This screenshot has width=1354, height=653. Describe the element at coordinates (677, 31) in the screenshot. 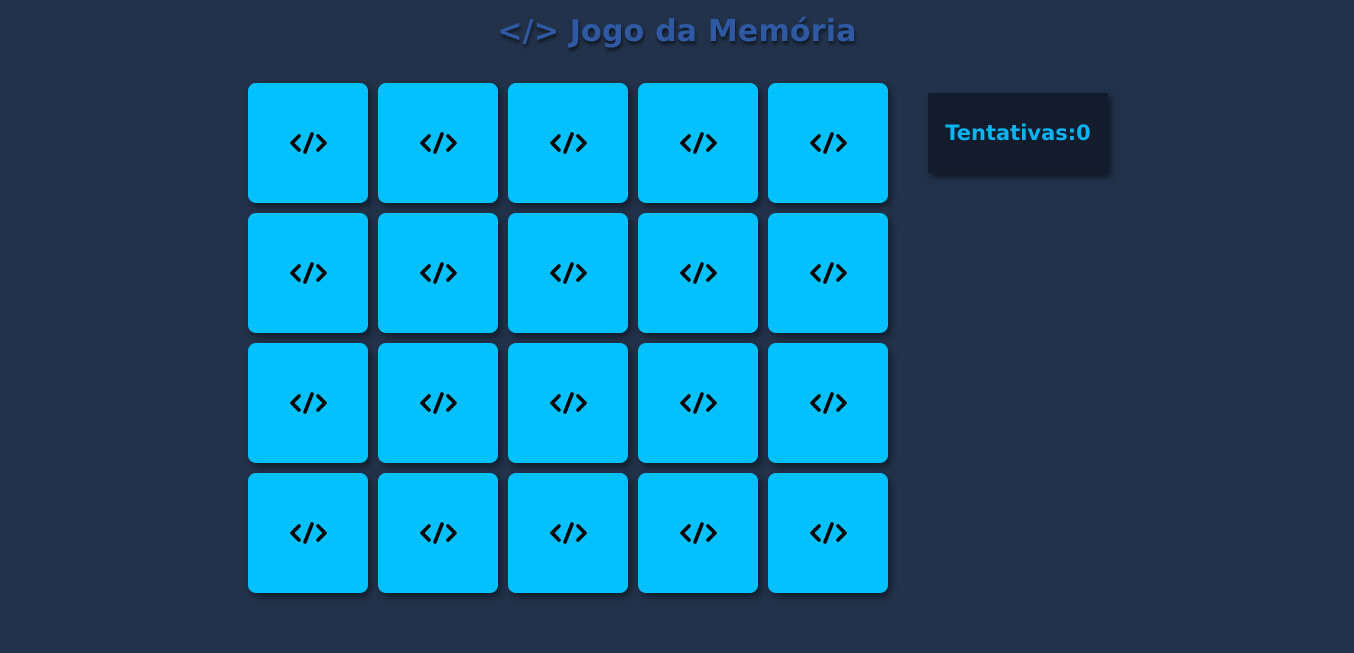

I see `page-title: </> Jogo da Memória` at that location.